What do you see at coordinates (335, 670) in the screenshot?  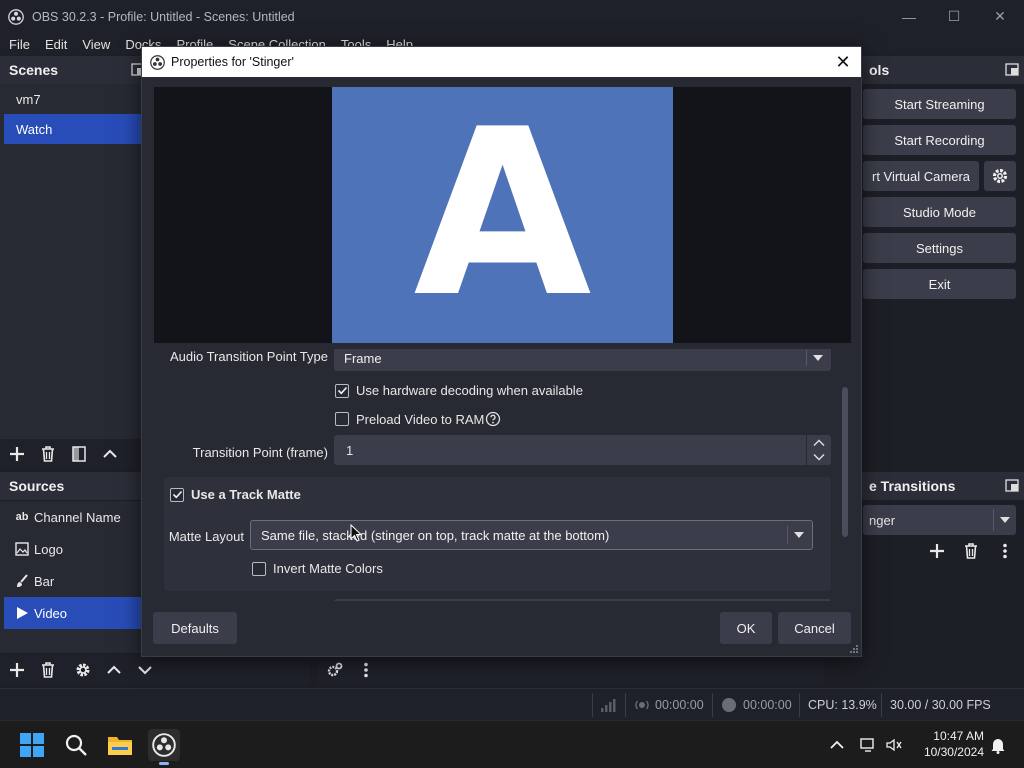 I see `advanced-audio-button` at bounding box center [335, 670].